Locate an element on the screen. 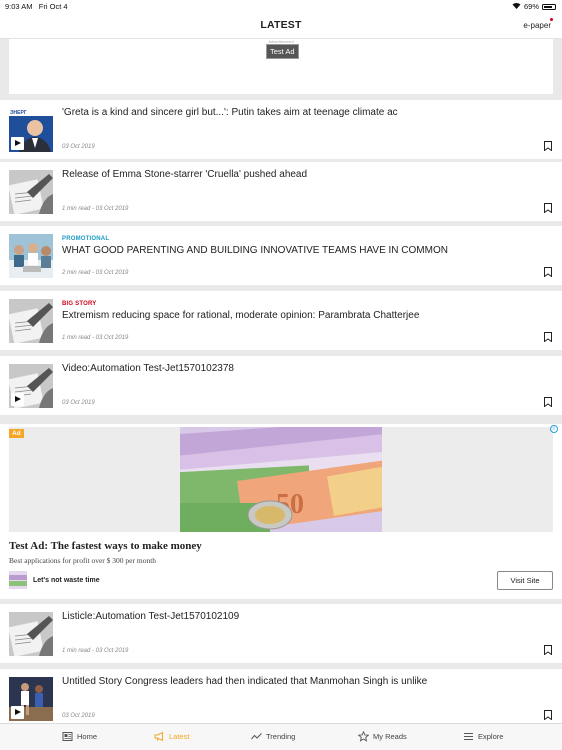 This screenshot has width=562, height=750. tab-label: Explore is located at coordinates (491, 736).